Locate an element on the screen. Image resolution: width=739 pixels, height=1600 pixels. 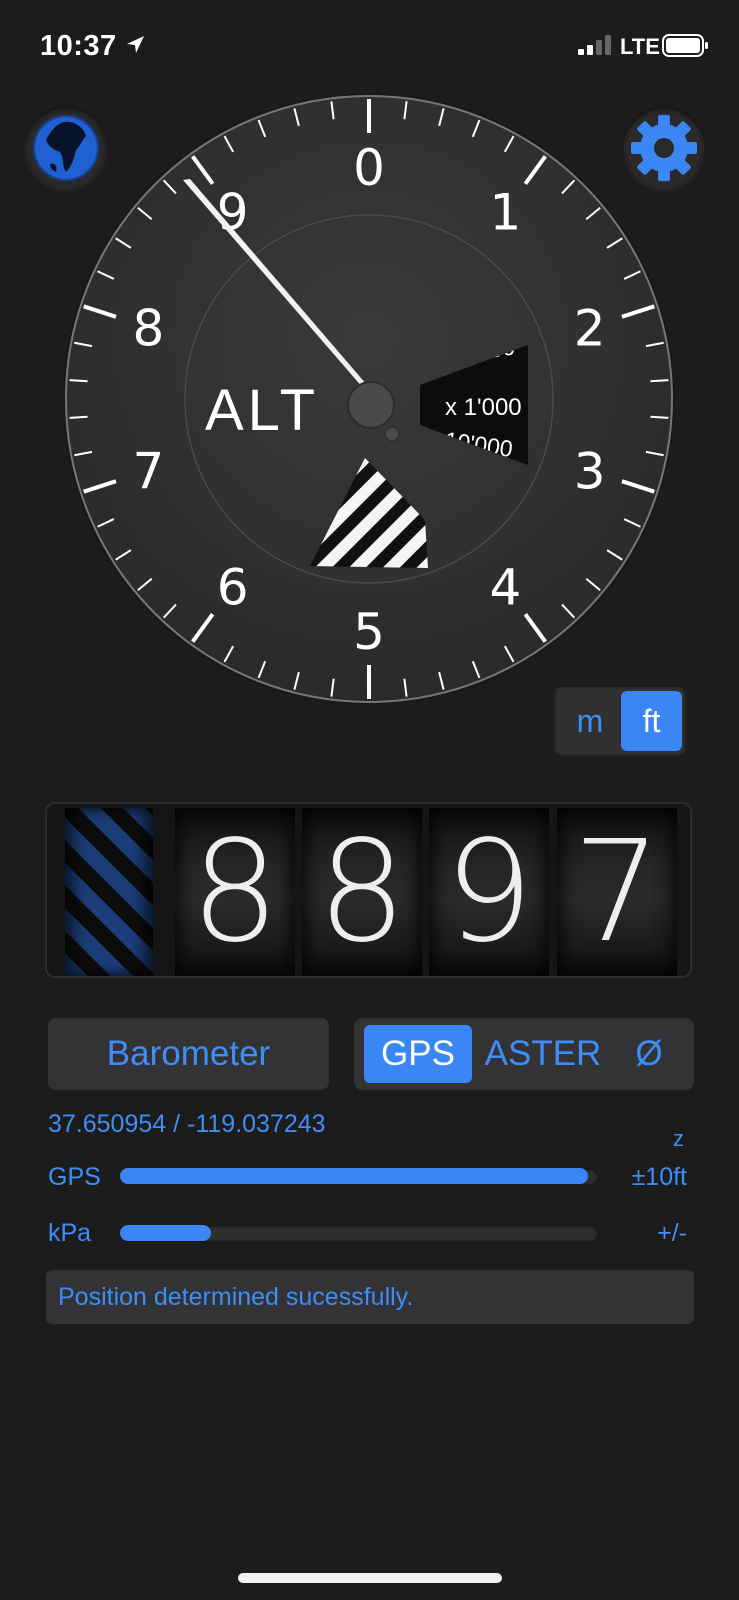
globe-icon is located at coordinates (66, 148).